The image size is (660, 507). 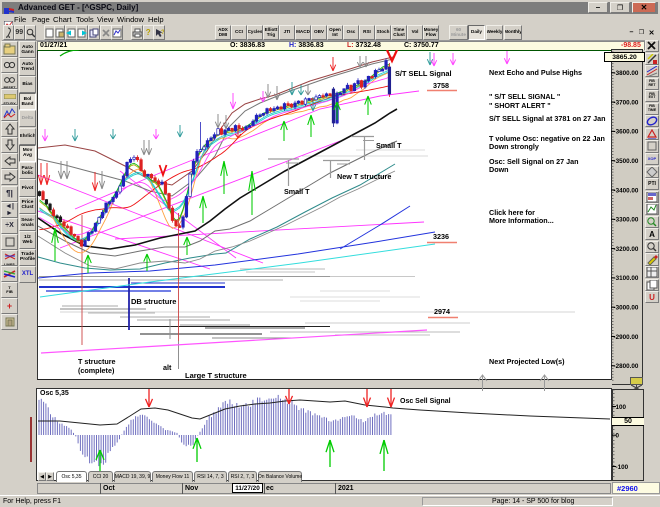 I want to click on svg-text: -3800.00, so click(x=626, y=73).